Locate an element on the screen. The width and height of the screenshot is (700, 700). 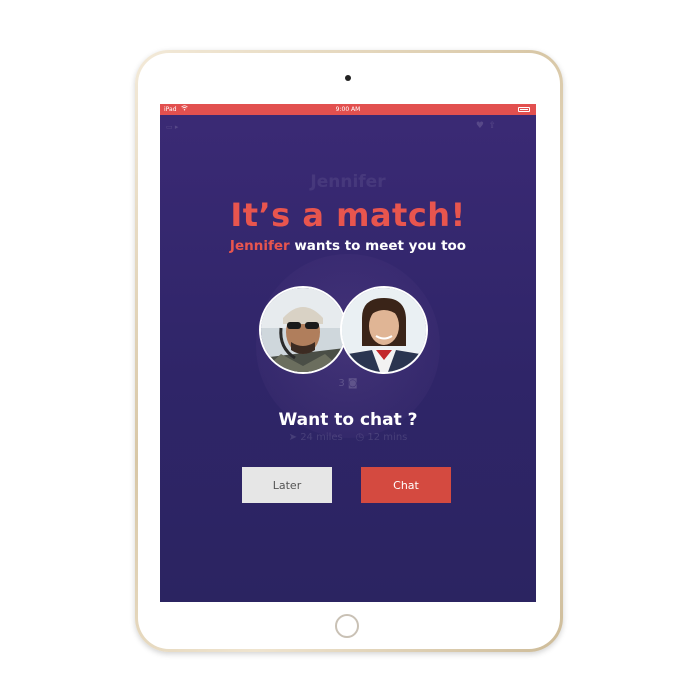
share-icon: ⇪ is located at coordinates (492, 126).